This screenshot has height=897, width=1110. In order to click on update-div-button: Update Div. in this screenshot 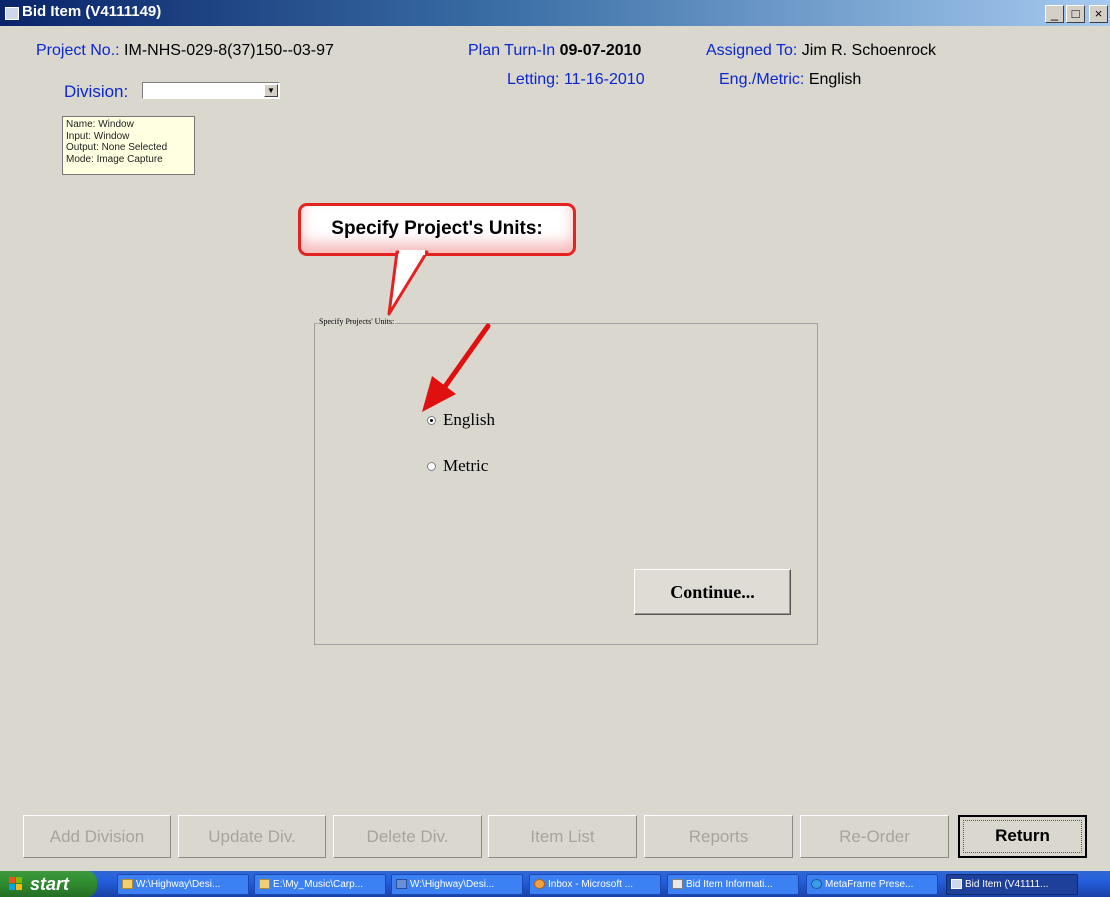, I will do `click(252, 836)`.